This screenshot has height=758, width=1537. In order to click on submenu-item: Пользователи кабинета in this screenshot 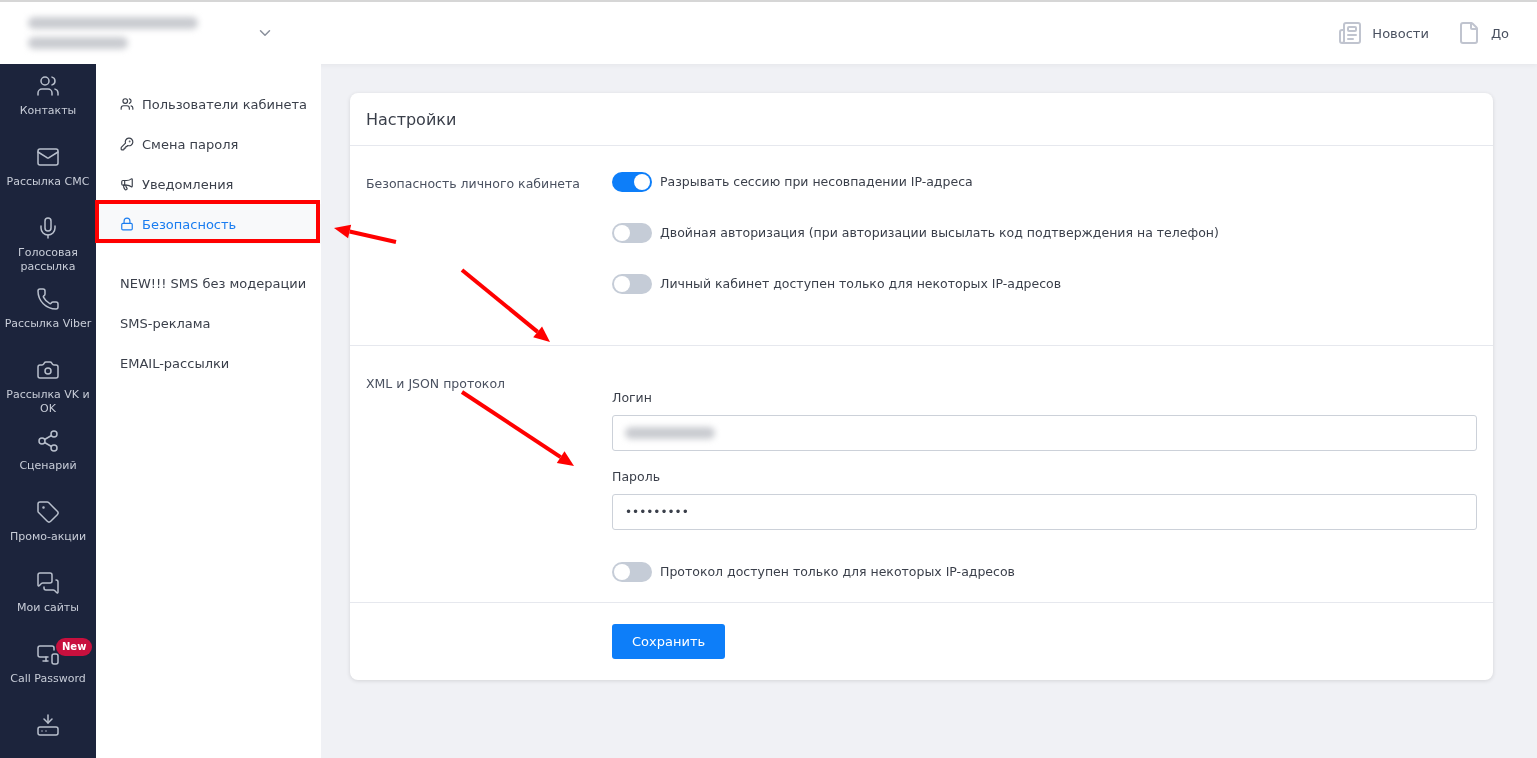, I will do `click(208, 104)`.